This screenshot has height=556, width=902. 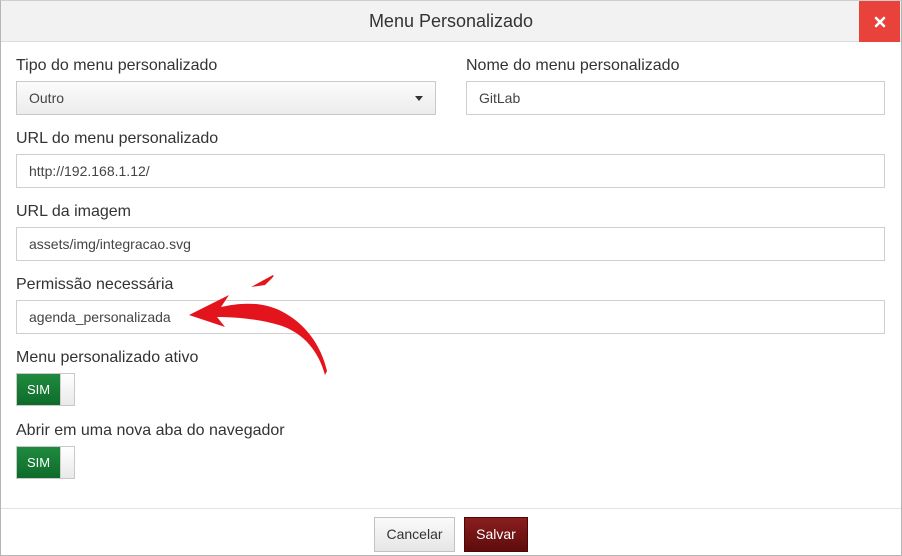 I want to click on cancel-button: Cancelar, so click(x=414, y=534).